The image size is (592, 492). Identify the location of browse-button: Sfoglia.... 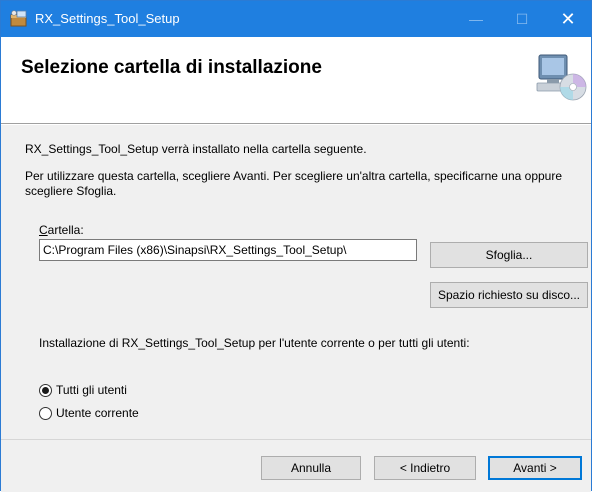
(509, 255).